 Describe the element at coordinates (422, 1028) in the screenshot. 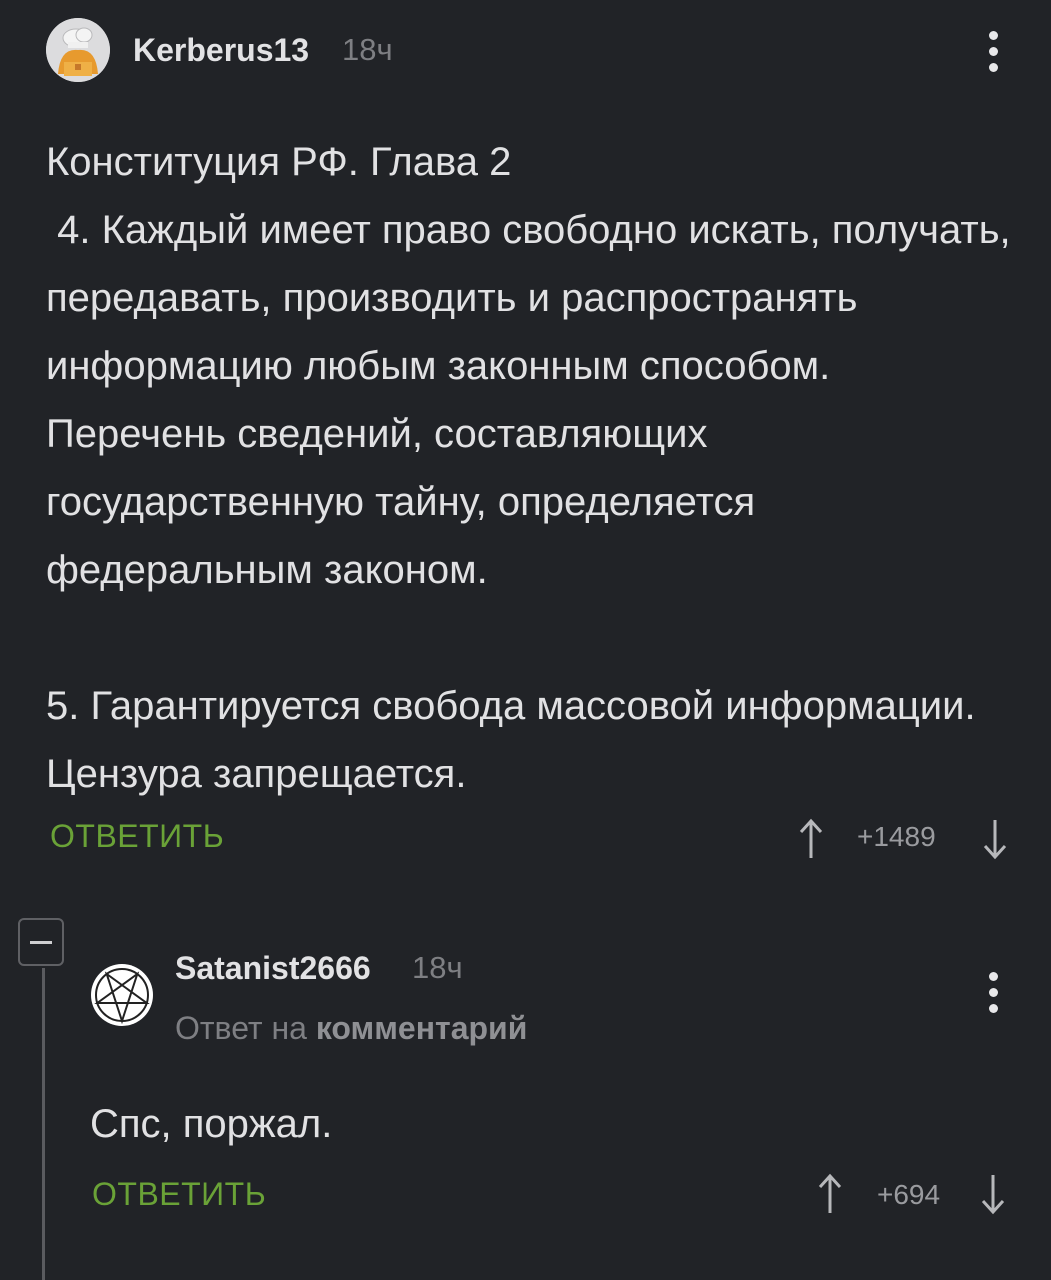

I see `reply-to-link: комментарий` at that location.